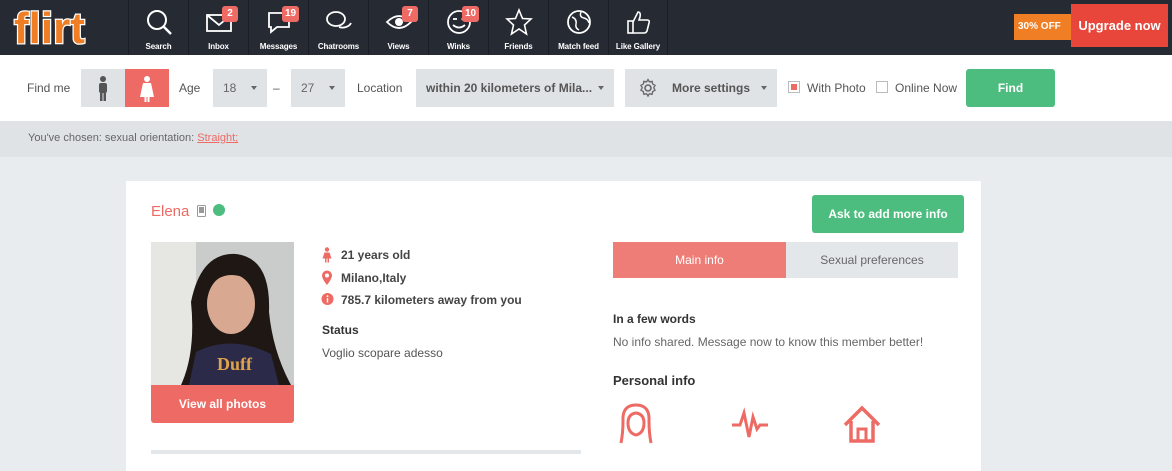 Image resolution: width=1172 pixels, height=471 pixels. I want to click on nav-label: Messages, so click(278, 46).